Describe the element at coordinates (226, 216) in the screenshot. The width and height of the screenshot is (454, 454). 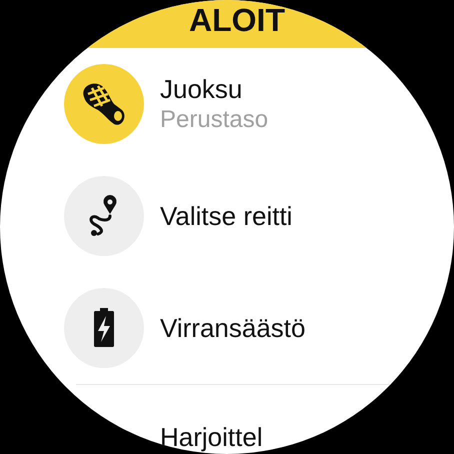
I see `menu-item-title: Valitse reitti` at that location.